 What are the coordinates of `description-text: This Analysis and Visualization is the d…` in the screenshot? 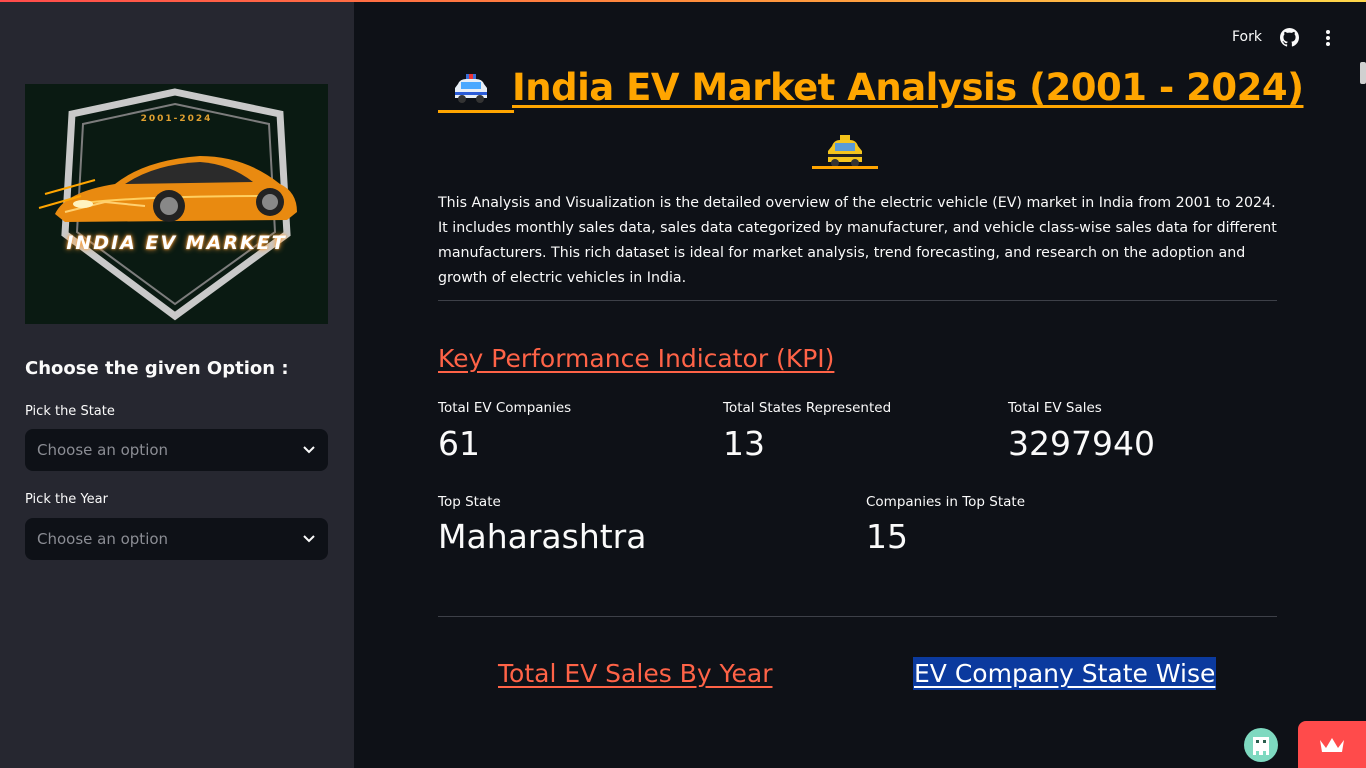 It's located at (857, 240).